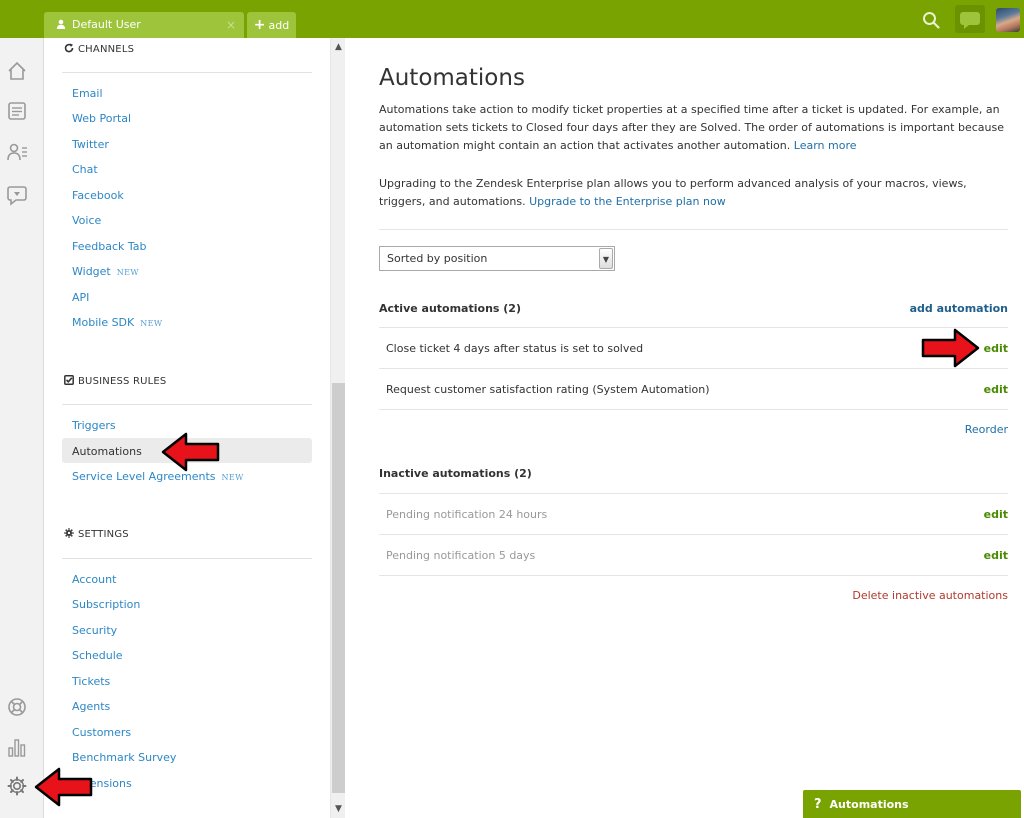 This screenshot has width=1024, height=818. Describe the element at coordinates (338, 588) in the screenshot. I see `scroll-thumb` at that location.